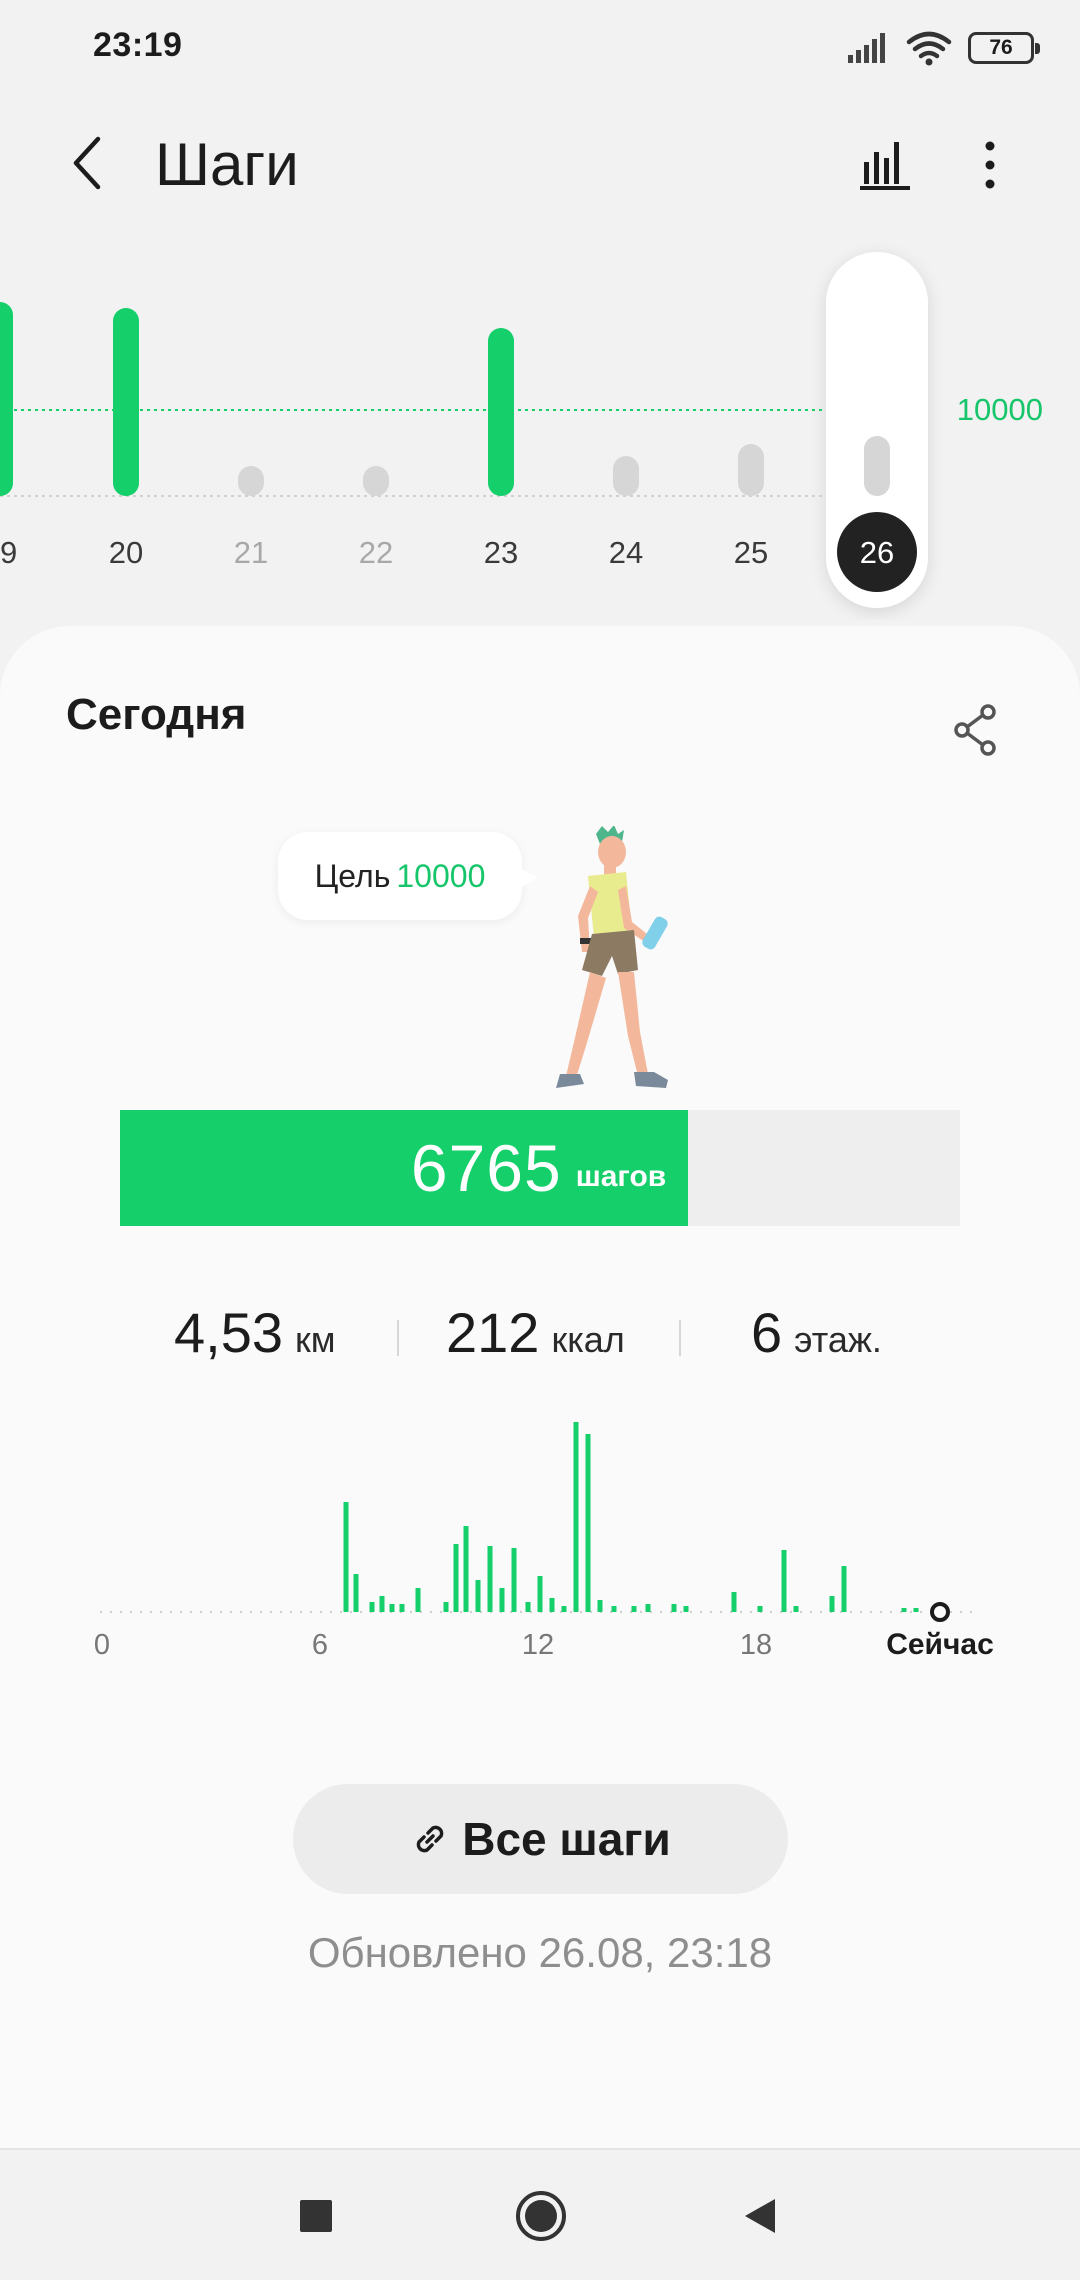  What do you see at coordinates (540, 166) in the screenshot?
I see `app-bar: Шаги` at bounding box center [540, 166].